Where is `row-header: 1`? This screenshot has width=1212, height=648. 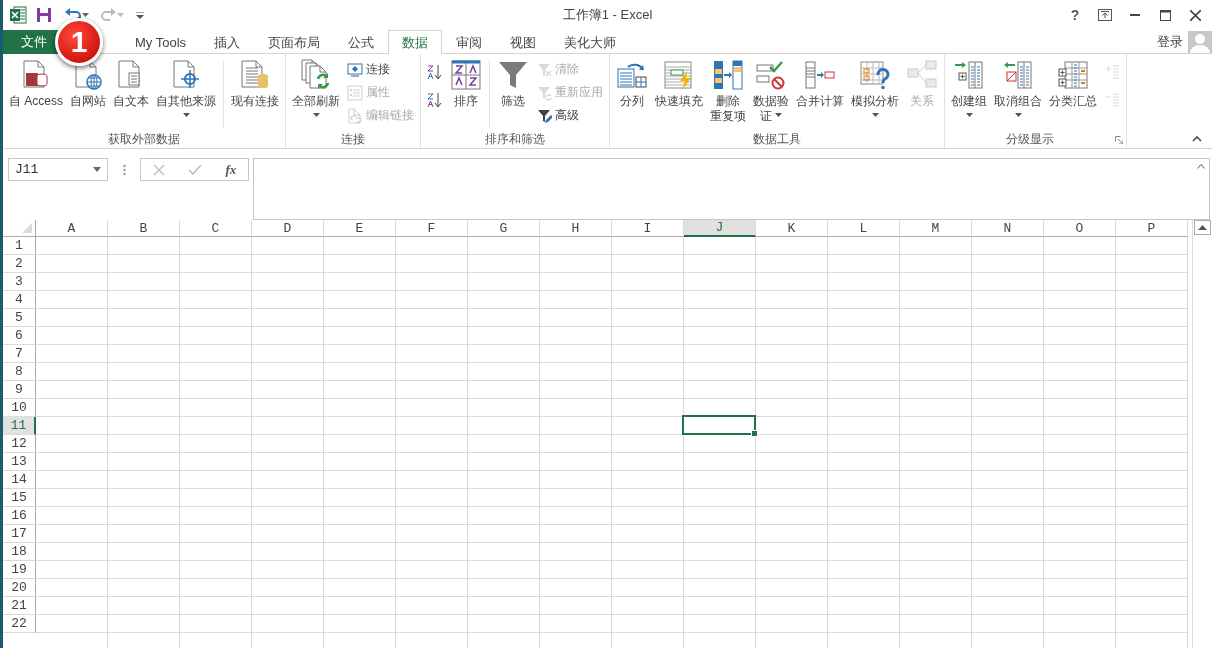
row-header: 1 is located at coordinates (19, 246).